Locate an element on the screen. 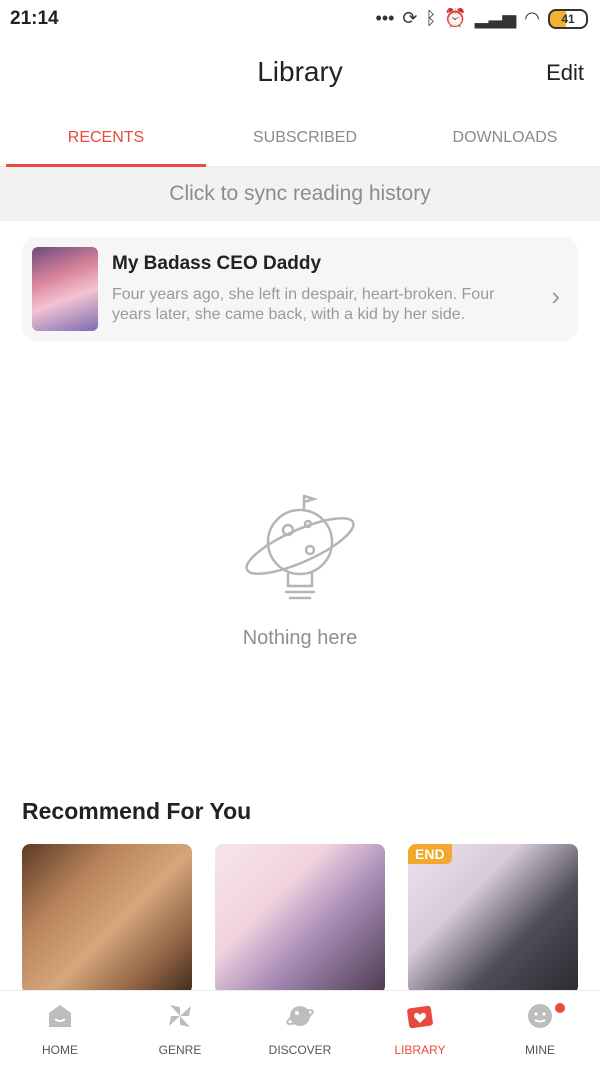  bottom-nav: HOME GENRE DISCOVER LIBRARY MINE is located at coordinates (300, 1029).